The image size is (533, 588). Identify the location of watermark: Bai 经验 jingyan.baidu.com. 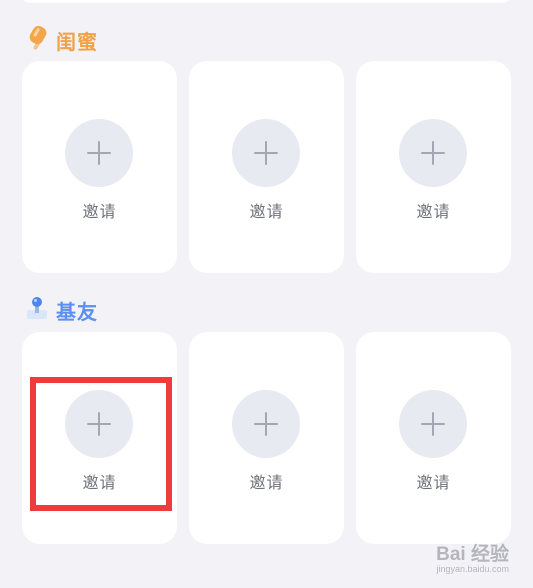
(472, 556).